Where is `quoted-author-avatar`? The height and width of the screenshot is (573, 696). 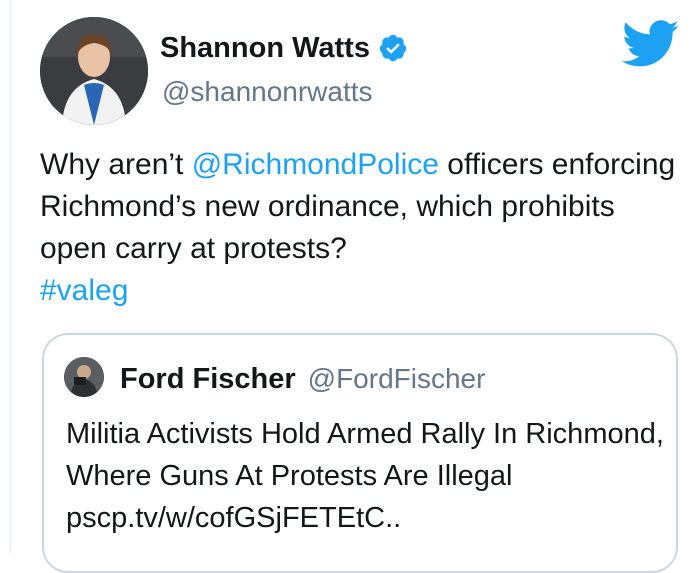
quoted-author-avatar is located at coordinates (84, 377).